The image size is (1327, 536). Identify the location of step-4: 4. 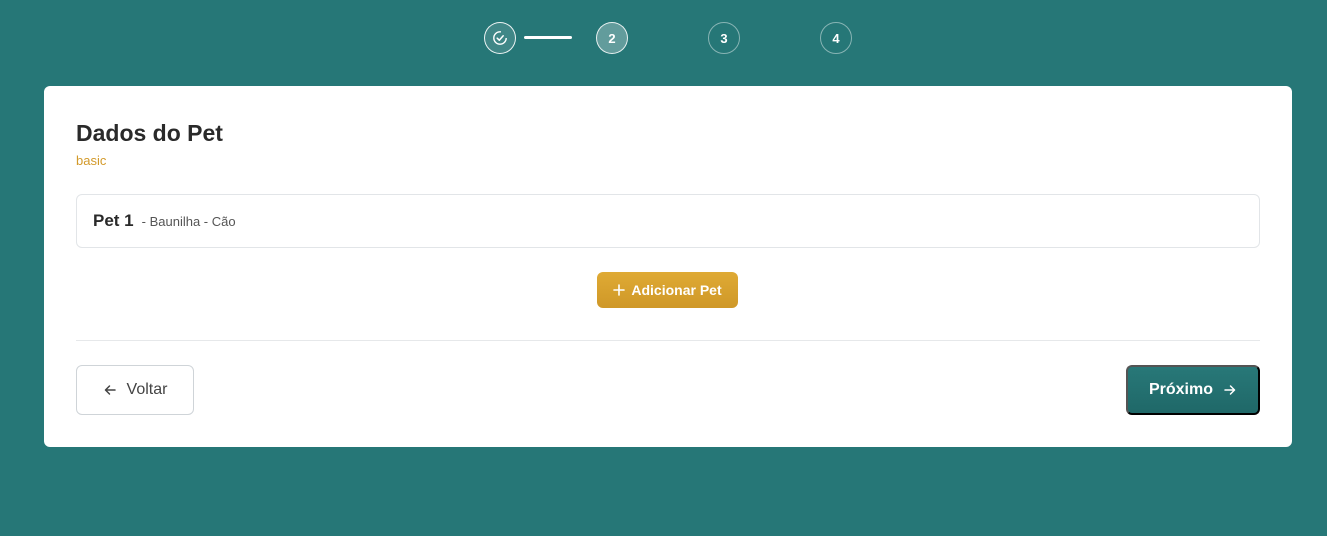
(836, 38).